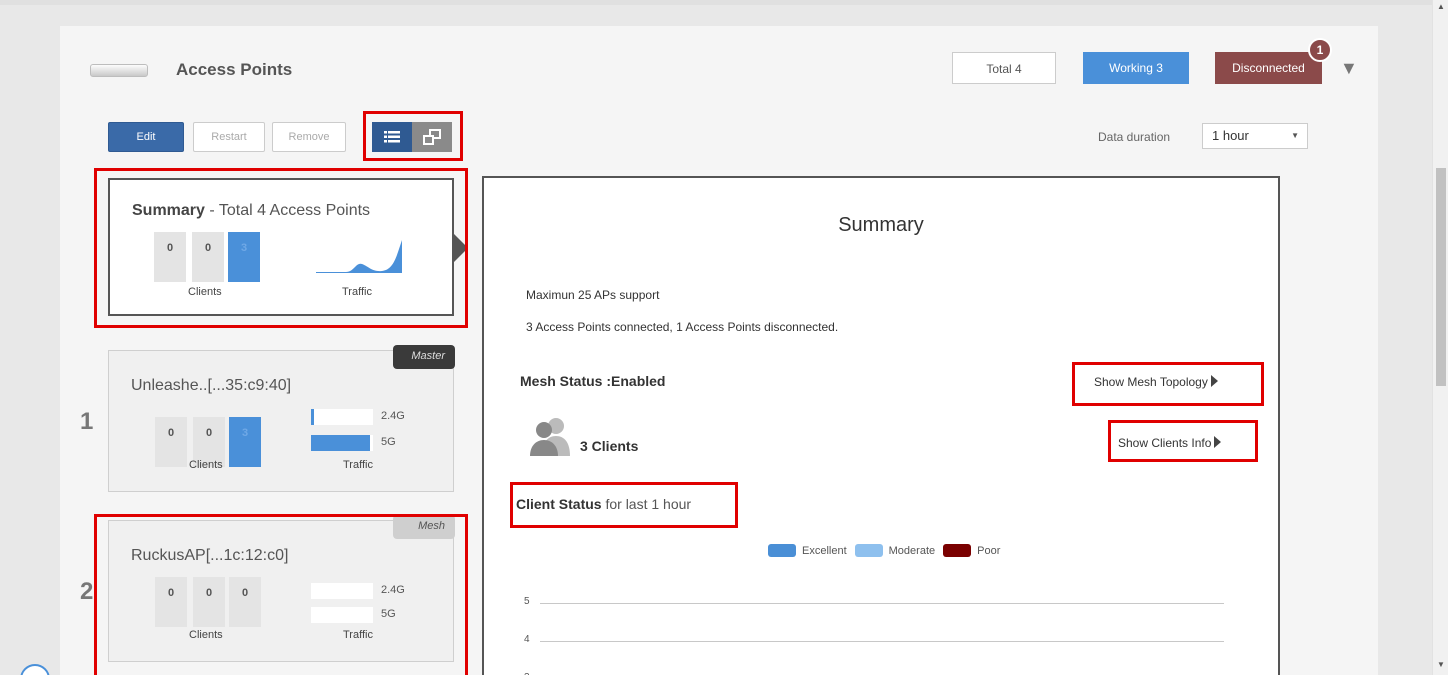 Image resolution: width=1448 pixels, height=675 pixels. What do you see at coordinates (87, 421) in the screenshot?
I see `ap-number: 1` at bounding box center [87, 421].